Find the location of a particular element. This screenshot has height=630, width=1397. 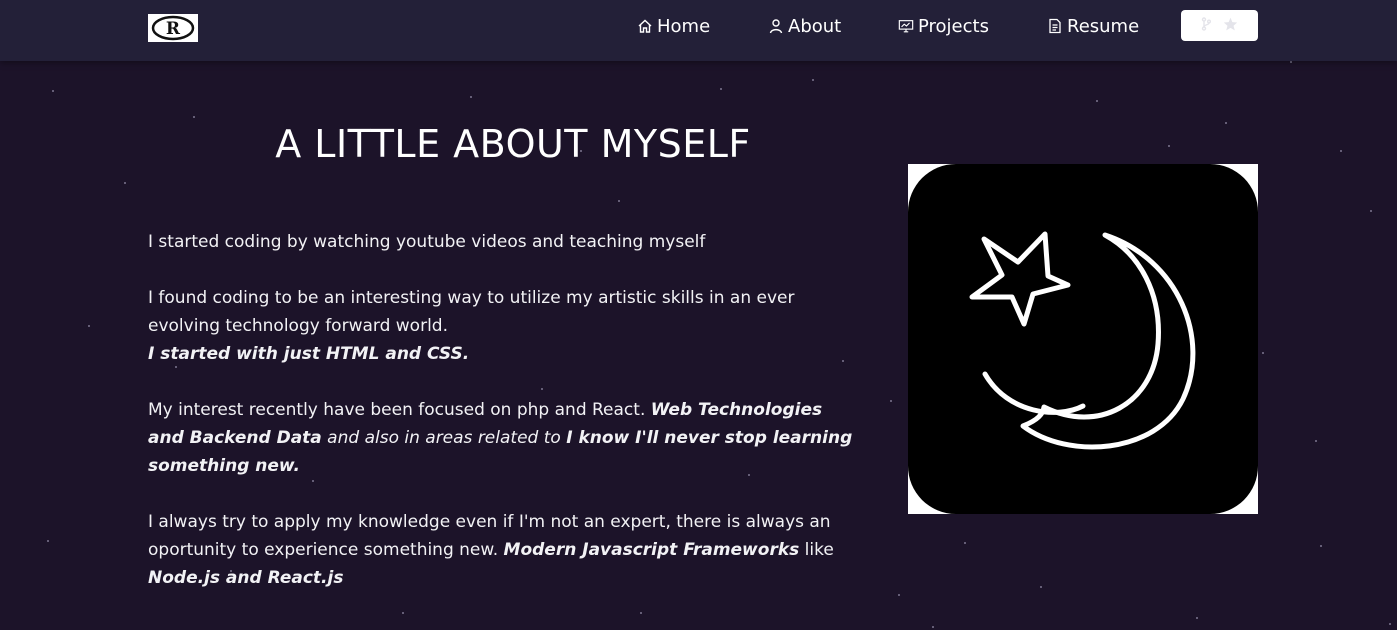

nav-projects-link: Projects is located at coordinates (943, 26).